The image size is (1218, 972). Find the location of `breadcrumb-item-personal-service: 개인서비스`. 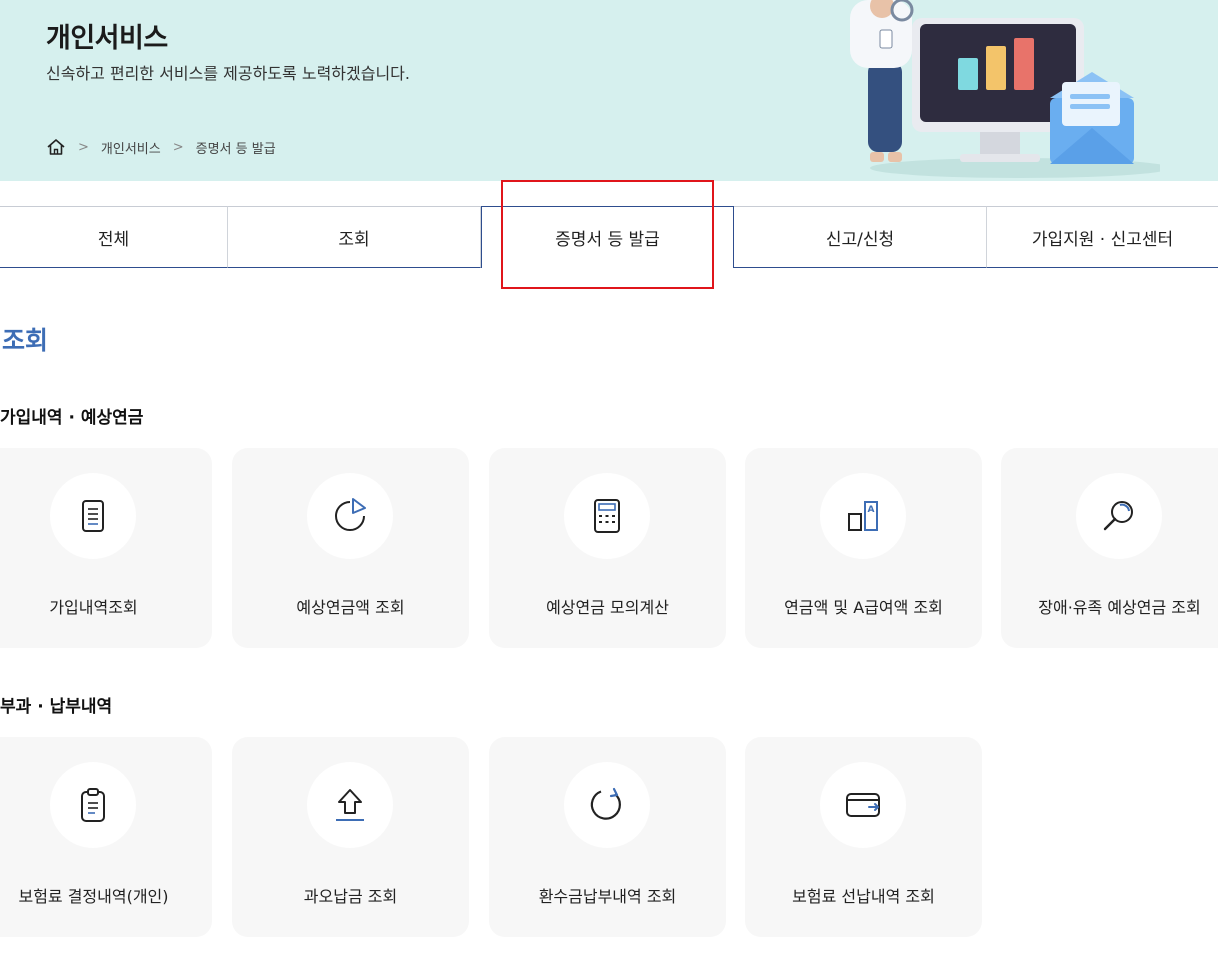

breadcrumb-item-personal-service: 개인서비스 is located at coordinates (131, 147).